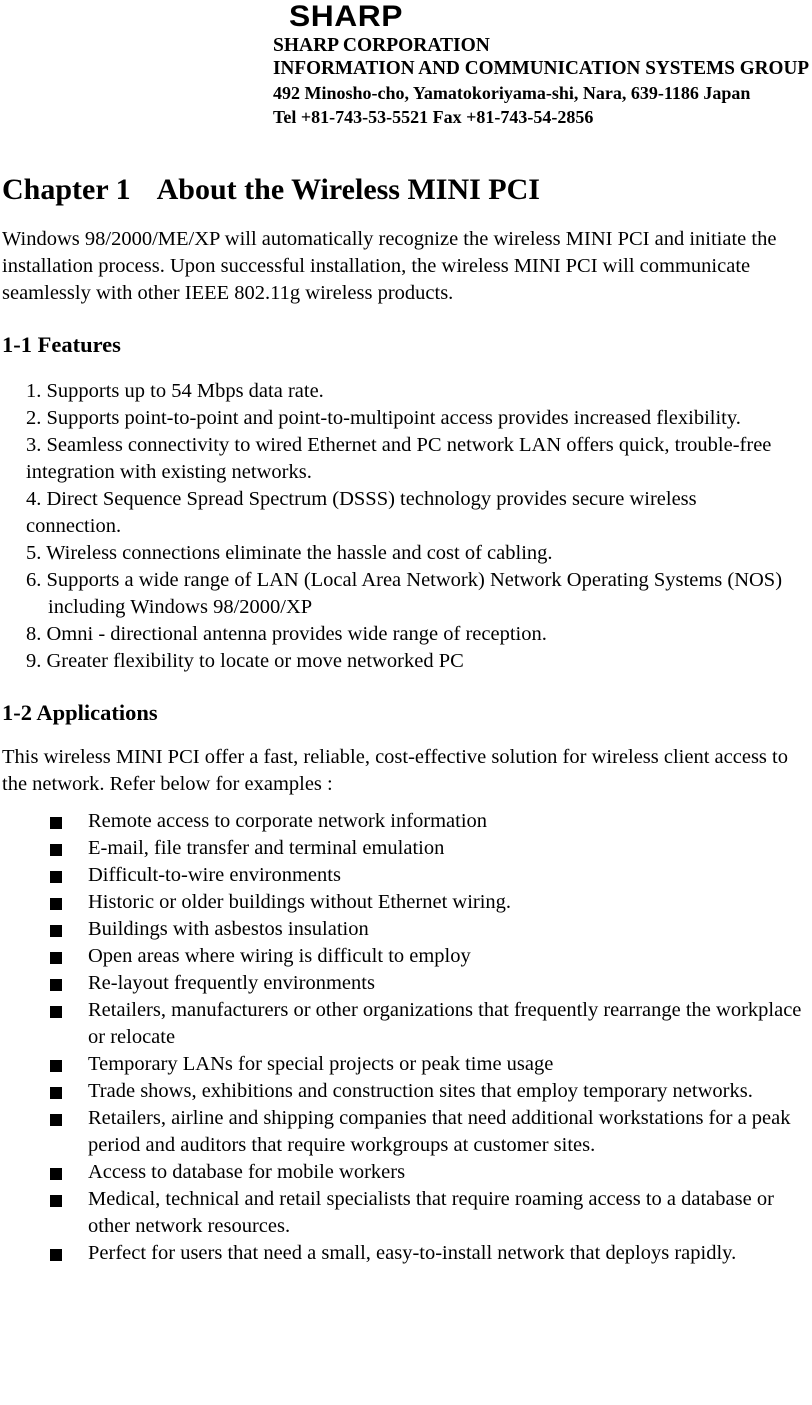 The height and width of the screenshot is (1405, 812). Describe the element at coordinates (431, 875) in the screenshot. I see `application-item: Difficult-to-wire environments` at that location.